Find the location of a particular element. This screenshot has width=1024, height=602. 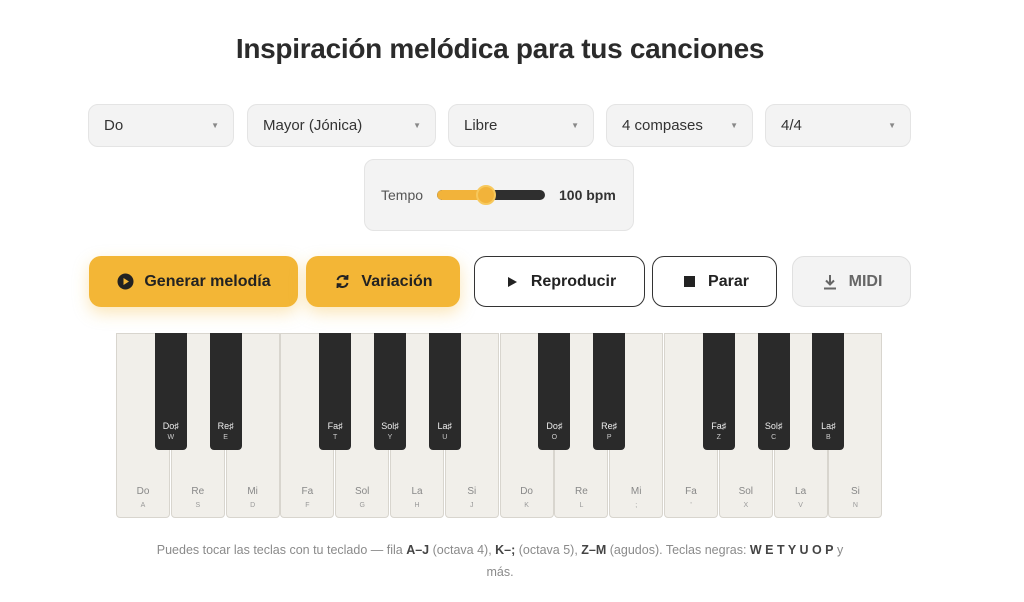

time-signature-select: 4/4 ▼ is located at coordinates (838, 125).